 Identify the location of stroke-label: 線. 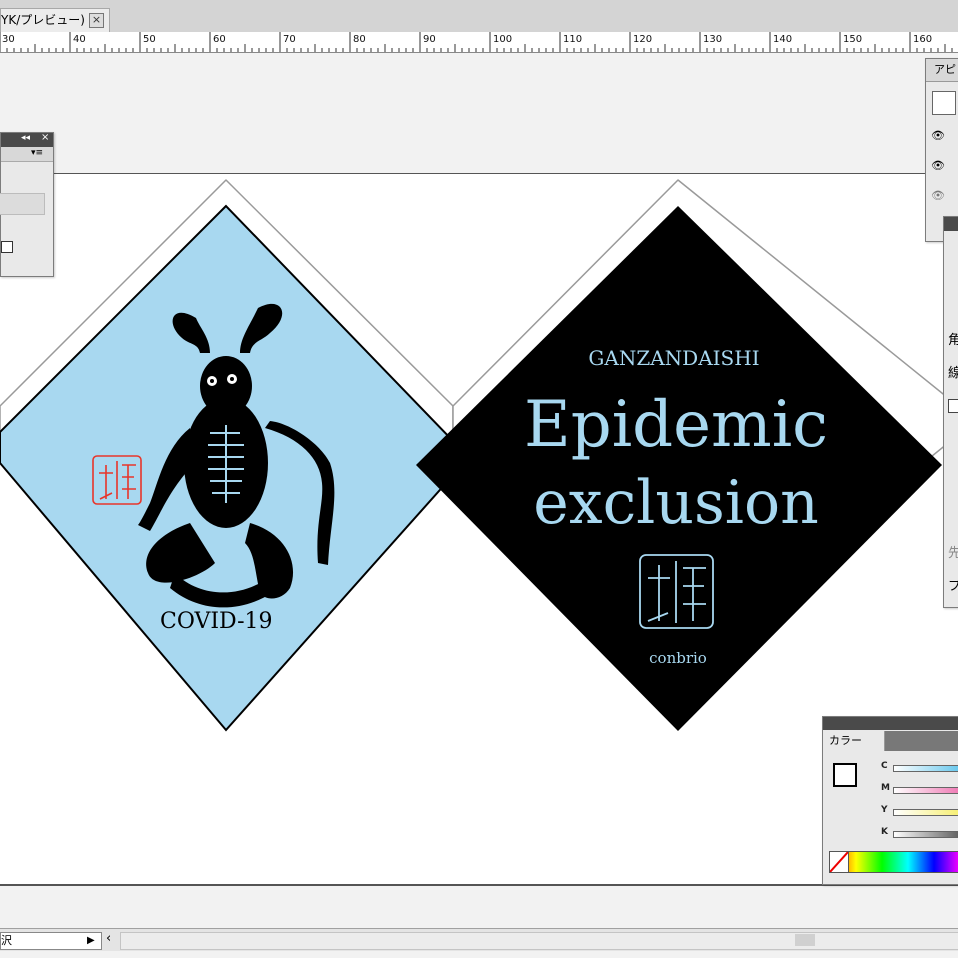
(953, 373).